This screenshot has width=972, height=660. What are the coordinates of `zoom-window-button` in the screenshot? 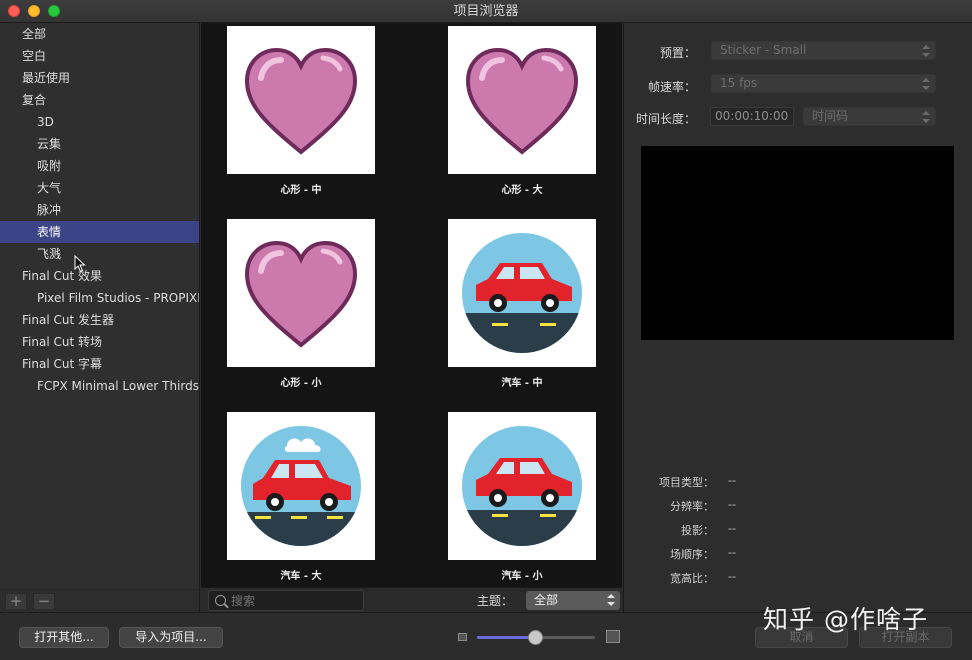 It's located at (54, 11).